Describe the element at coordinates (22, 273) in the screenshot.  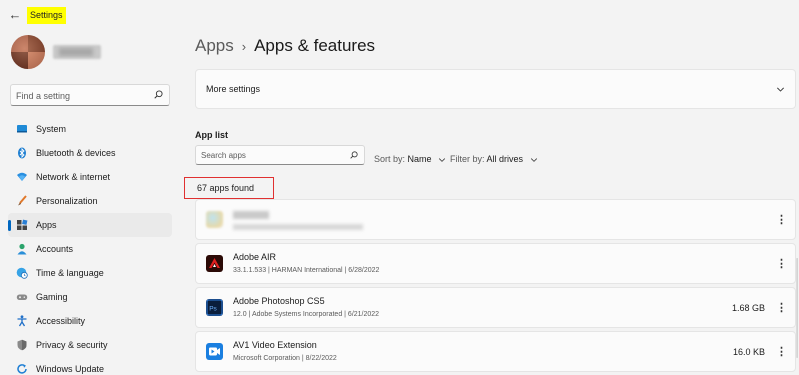
I see `globe-clock-icon` at that location.